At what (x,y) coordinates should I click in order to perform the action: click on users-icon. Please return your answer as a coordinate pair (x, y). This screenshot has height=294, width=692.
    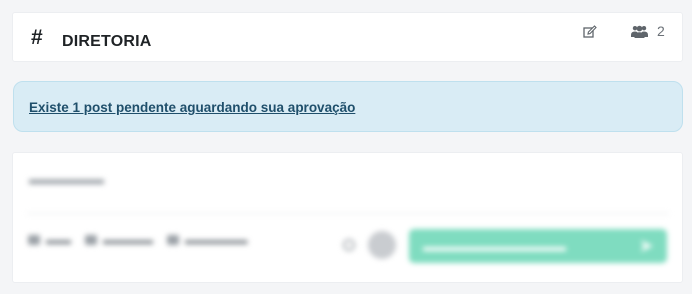
    Looking at the image, I should click on (639, 31).